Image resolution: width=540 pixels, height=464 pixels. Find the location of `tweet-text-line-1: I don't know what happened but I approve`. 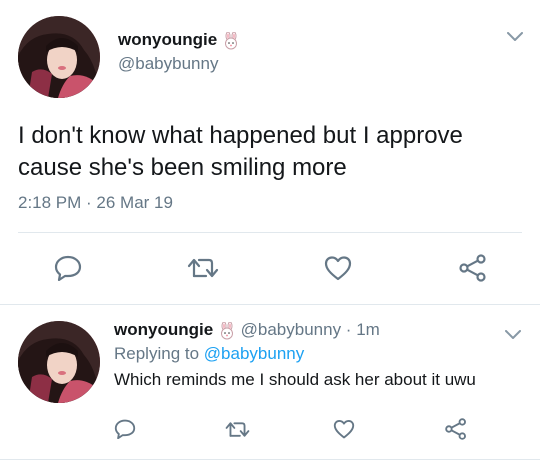

tweet-text-line-1: I don't know what happened but I approve is located at coordinates (240, 135).